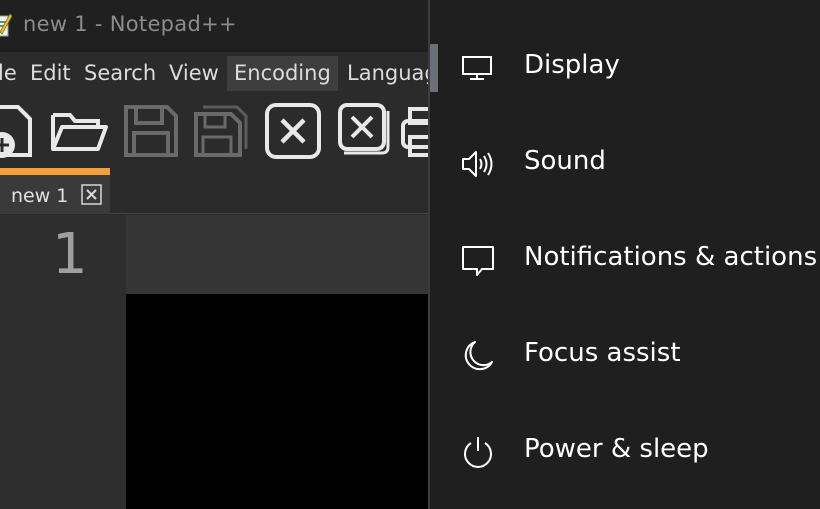  I want to click on notepadpp-app-icon, so click(6, 25).